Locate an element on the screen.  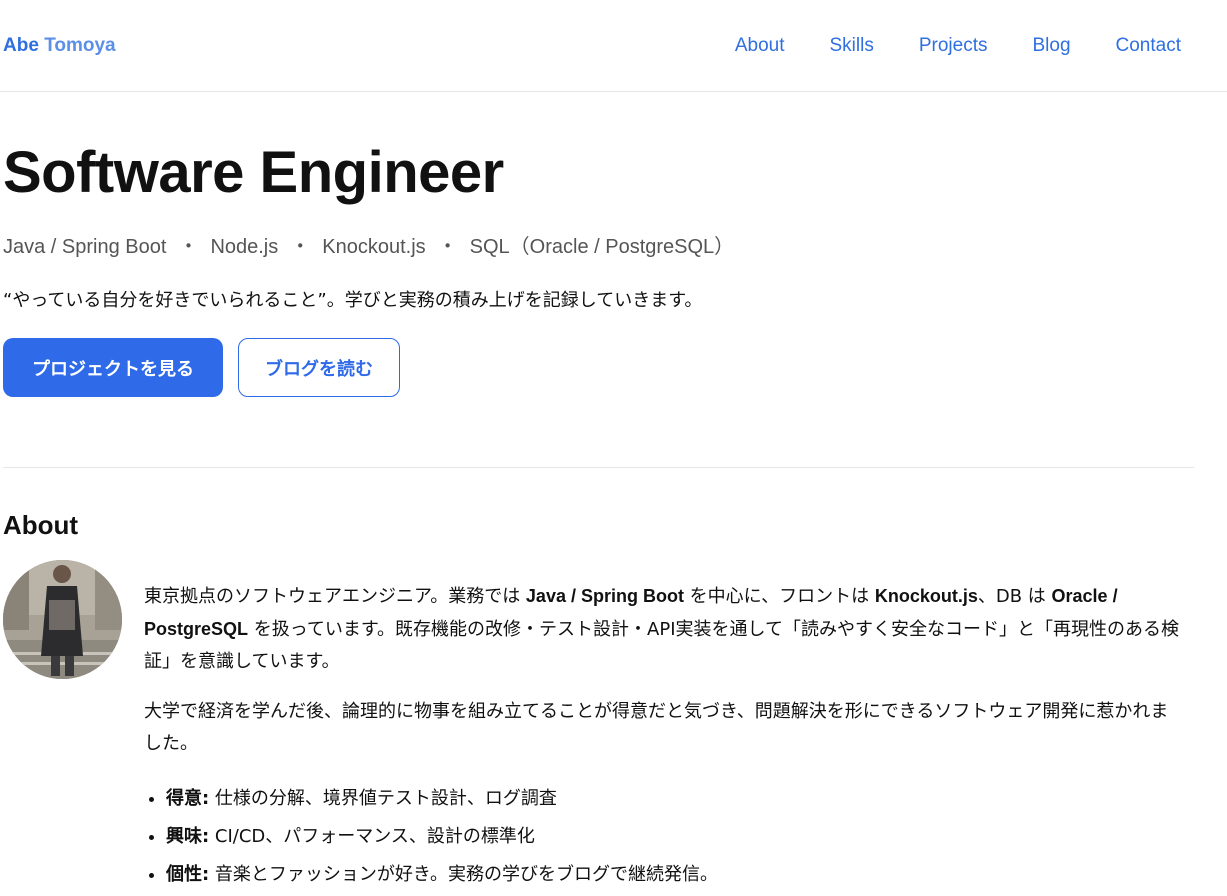
about-text: を中心に、フロントは is located at coordinates (779, 596).